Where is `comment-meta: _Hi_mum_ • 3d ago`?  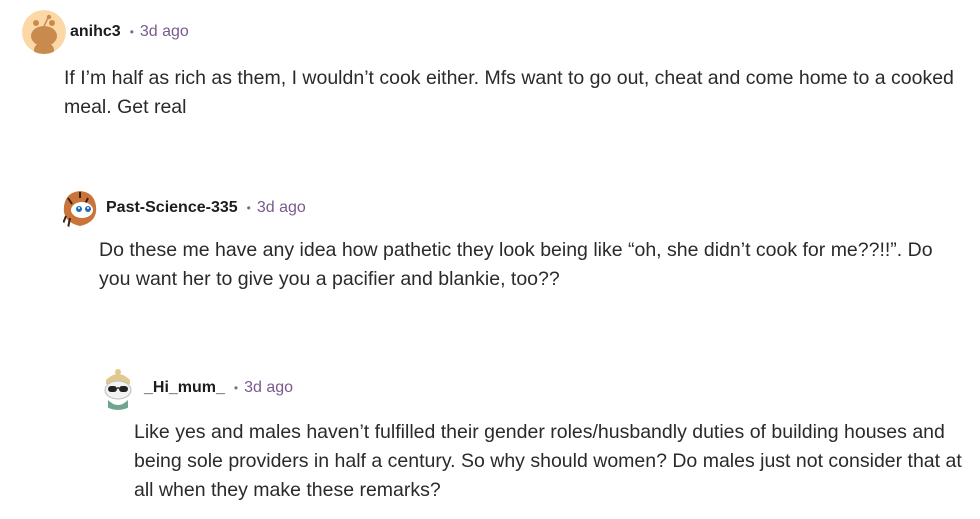 comment-meta: _Hi_mum_ • 3d ago is located at coordinates (194, 388).